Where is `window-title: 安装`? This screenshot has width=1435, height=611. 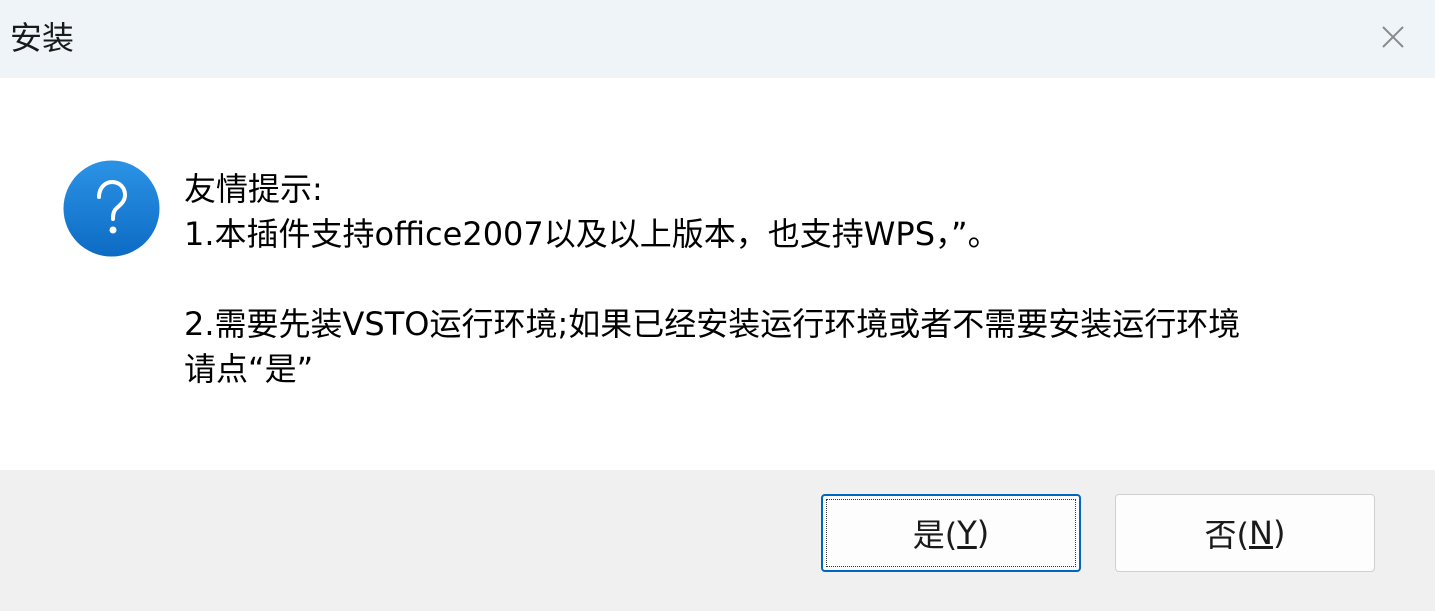 window-title: 安装 is located at coordinates (42, 38).